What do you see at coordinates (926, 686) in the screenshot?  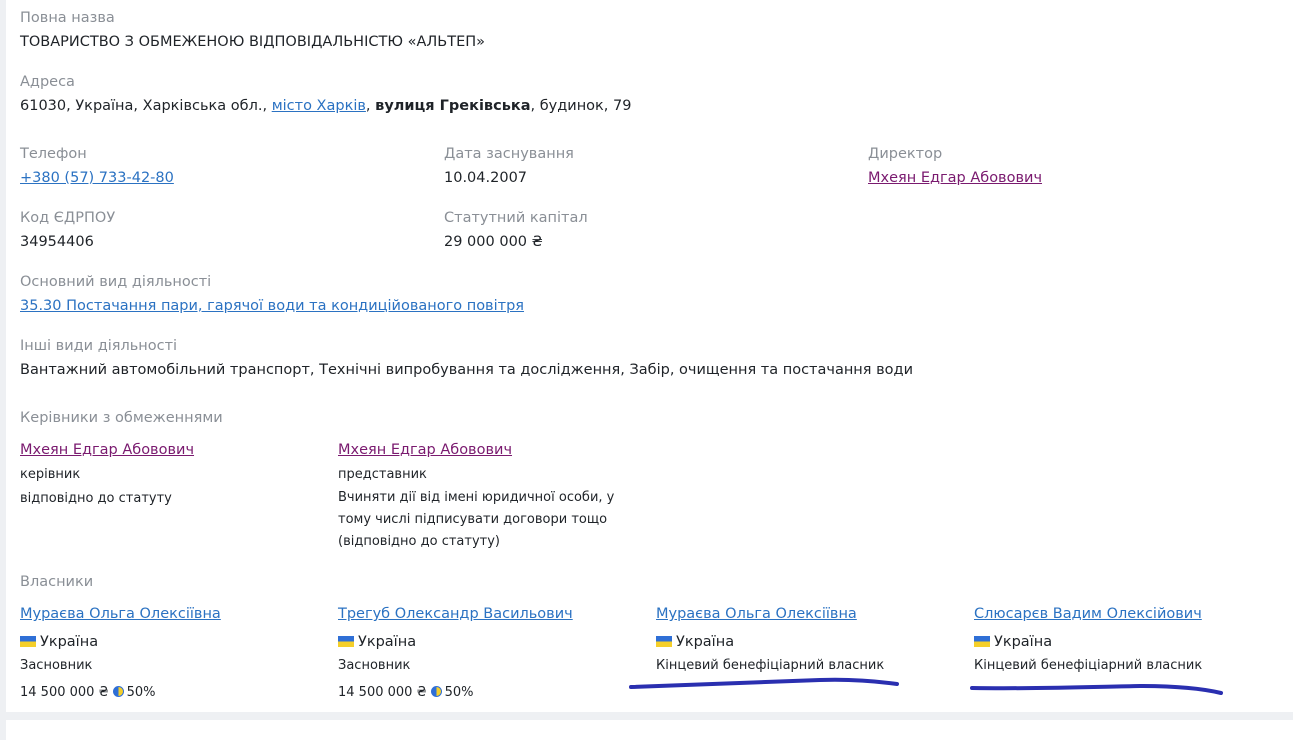 I see `annotation-layer` at bounding box center [926, 686].